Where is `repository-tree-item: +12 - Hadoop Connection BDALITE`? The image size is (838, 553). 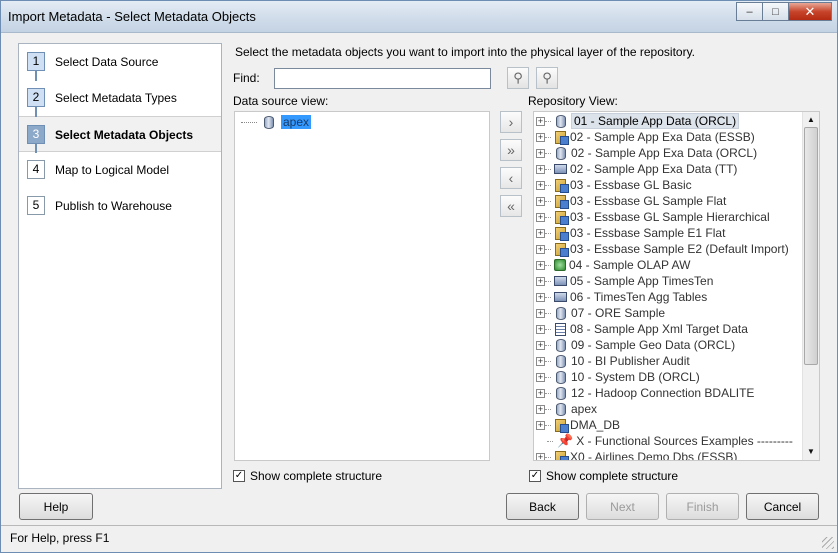
repository-tree-item: +12 - Hadoop Connection BDALITE is located at coordinates (669, 393).